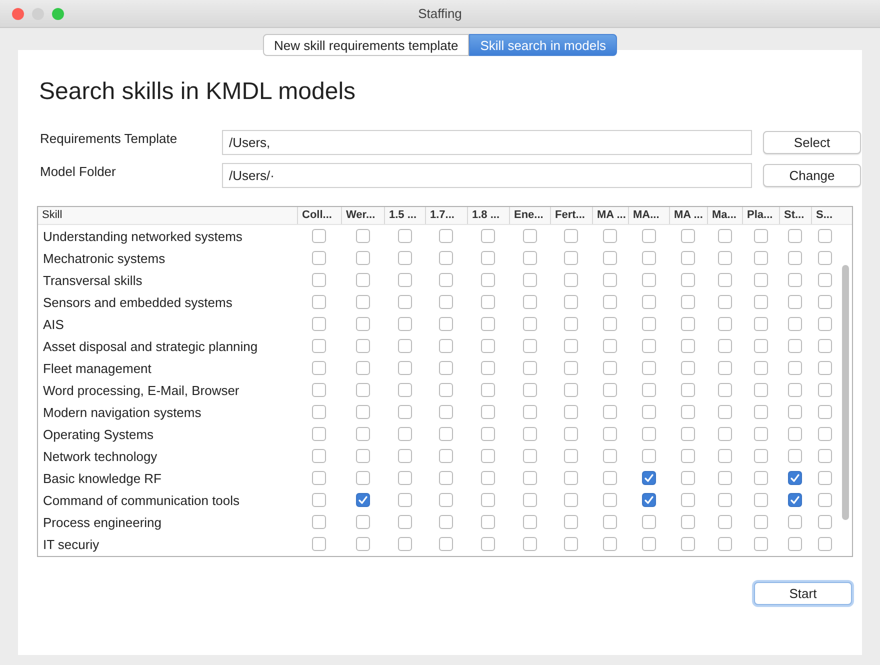  I want to click on start-button: Start, so click(803, 593).